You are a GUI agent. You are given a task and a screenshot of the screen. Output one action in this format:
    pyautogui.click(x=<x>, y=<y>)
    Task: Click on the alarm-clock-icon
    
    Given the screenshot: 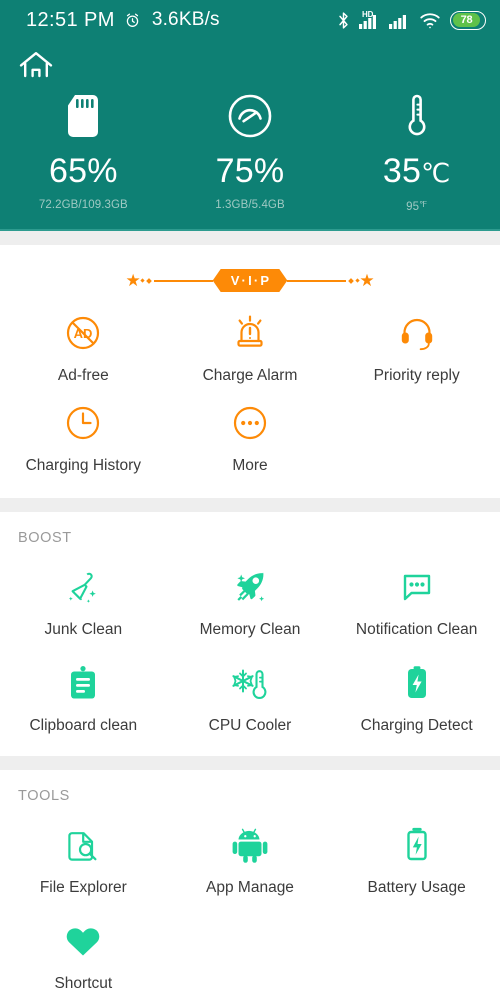 What is the action you would take?
    pyautogui.click(x=132, y=20)
    